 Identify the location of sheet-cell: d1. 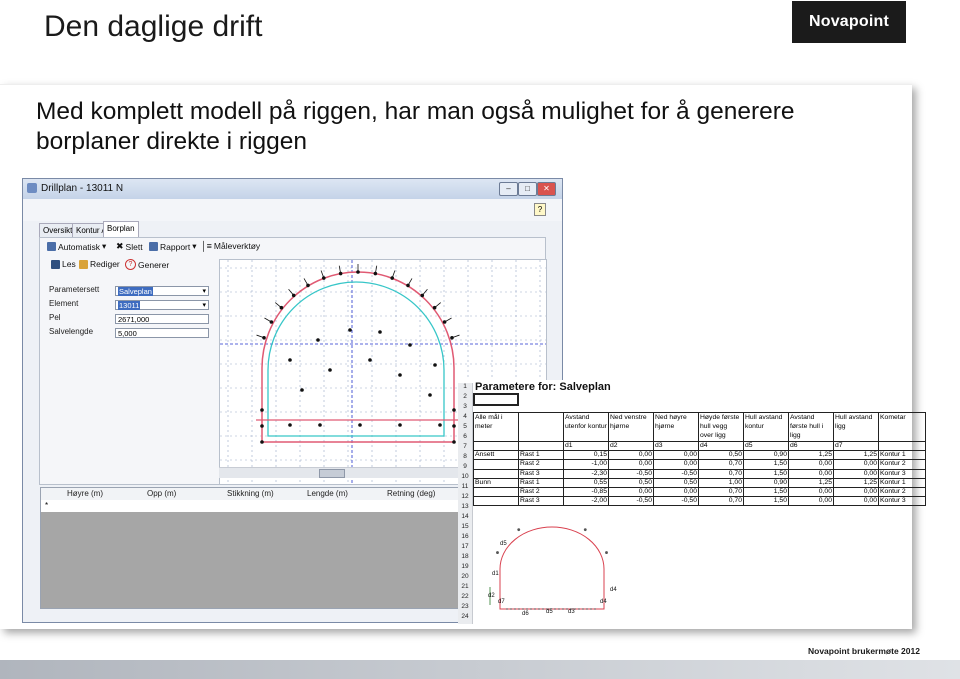
(586, 446).